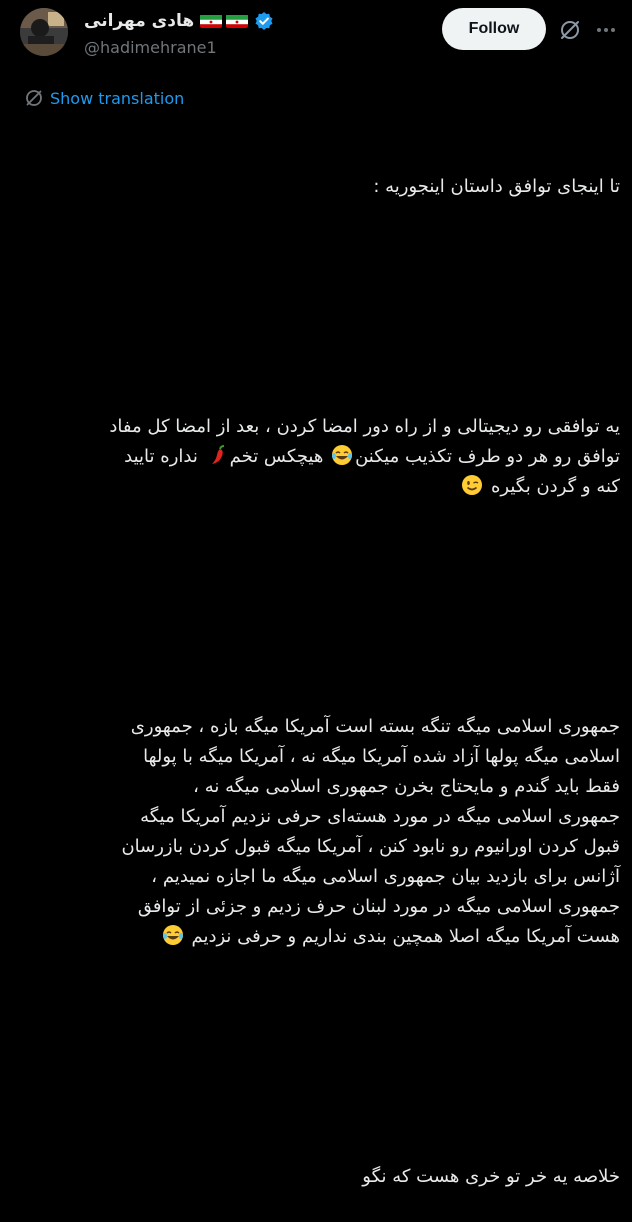  I want to click on display-name-row: هادی مهرانی, so click(179, 21).